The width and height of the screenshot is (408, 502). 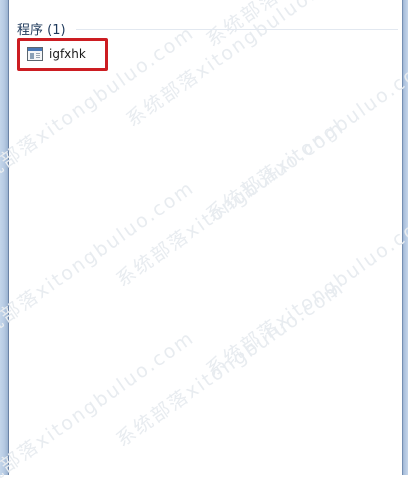 I want to click on group-header-programs: 程序 (1), so click(x=41, y=30).